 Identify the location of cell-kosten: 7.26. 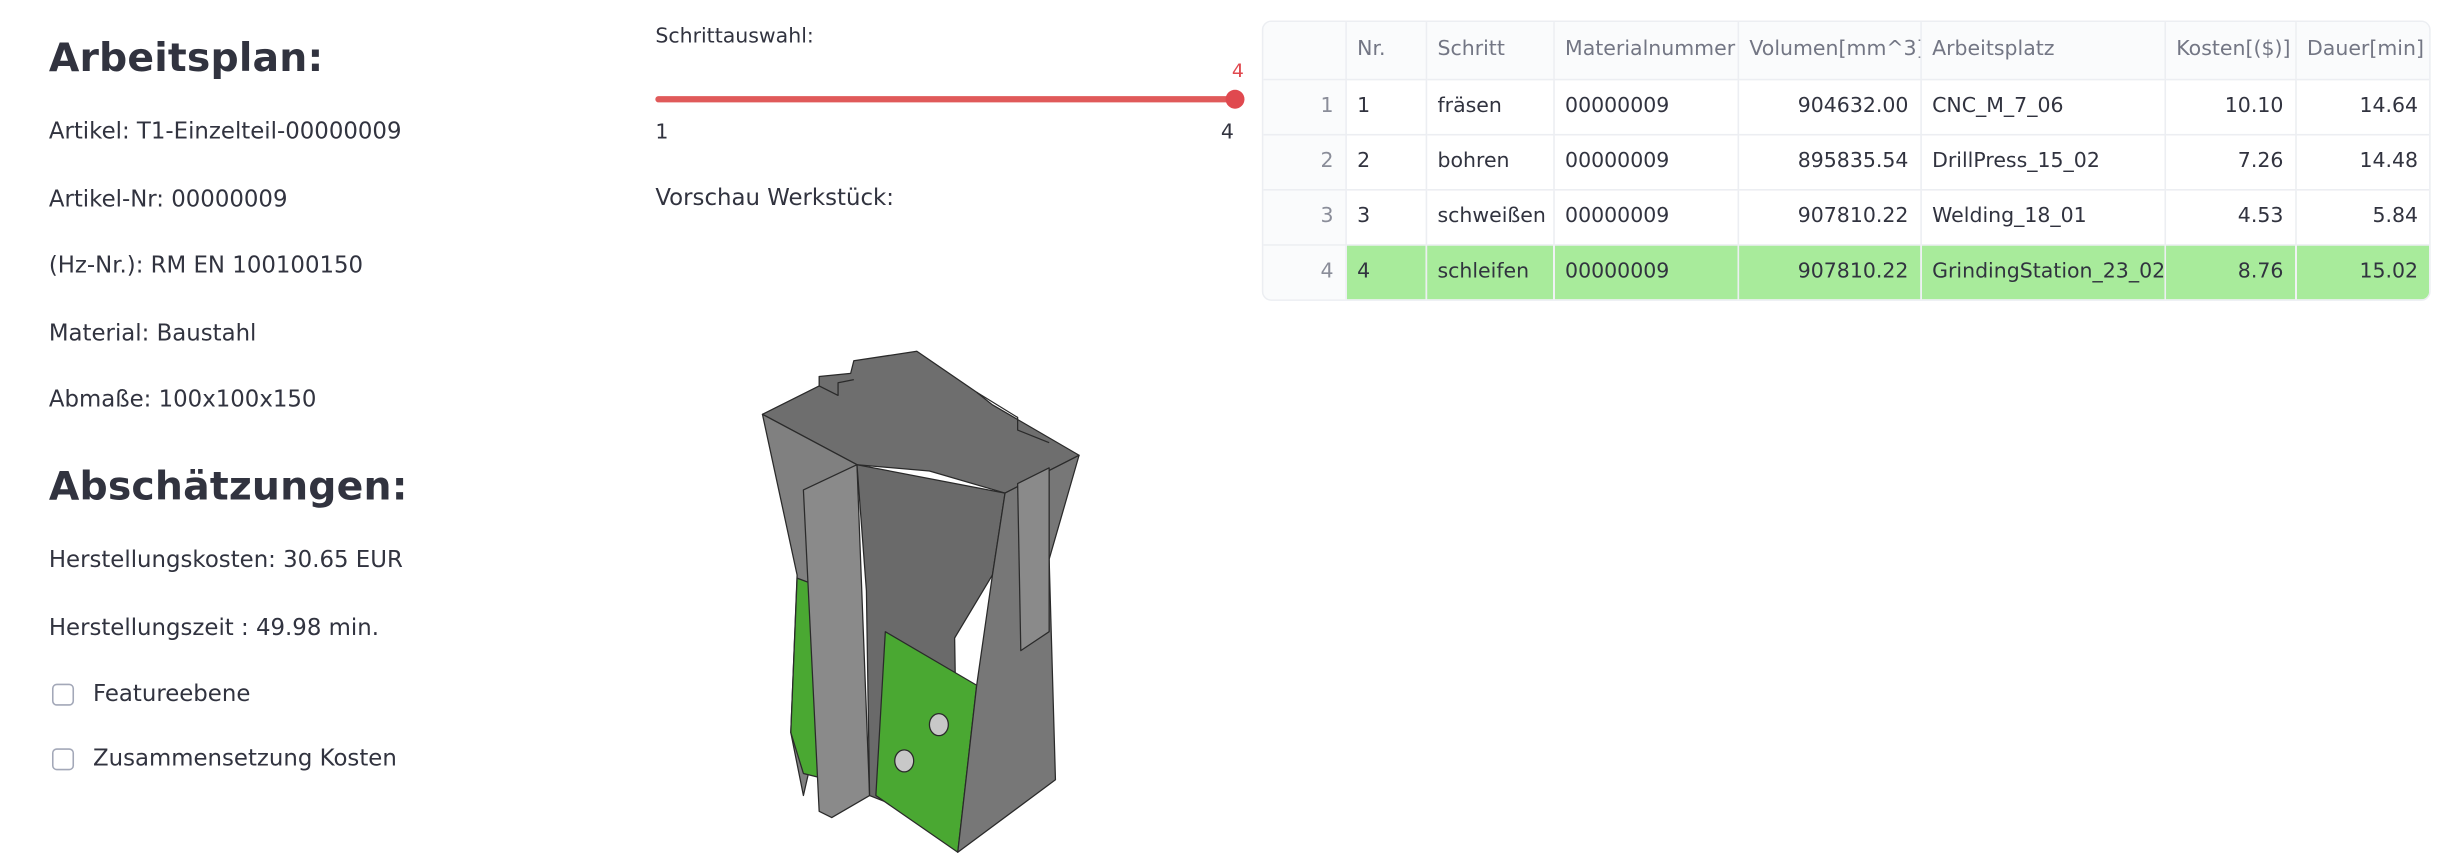
(2230, 161).